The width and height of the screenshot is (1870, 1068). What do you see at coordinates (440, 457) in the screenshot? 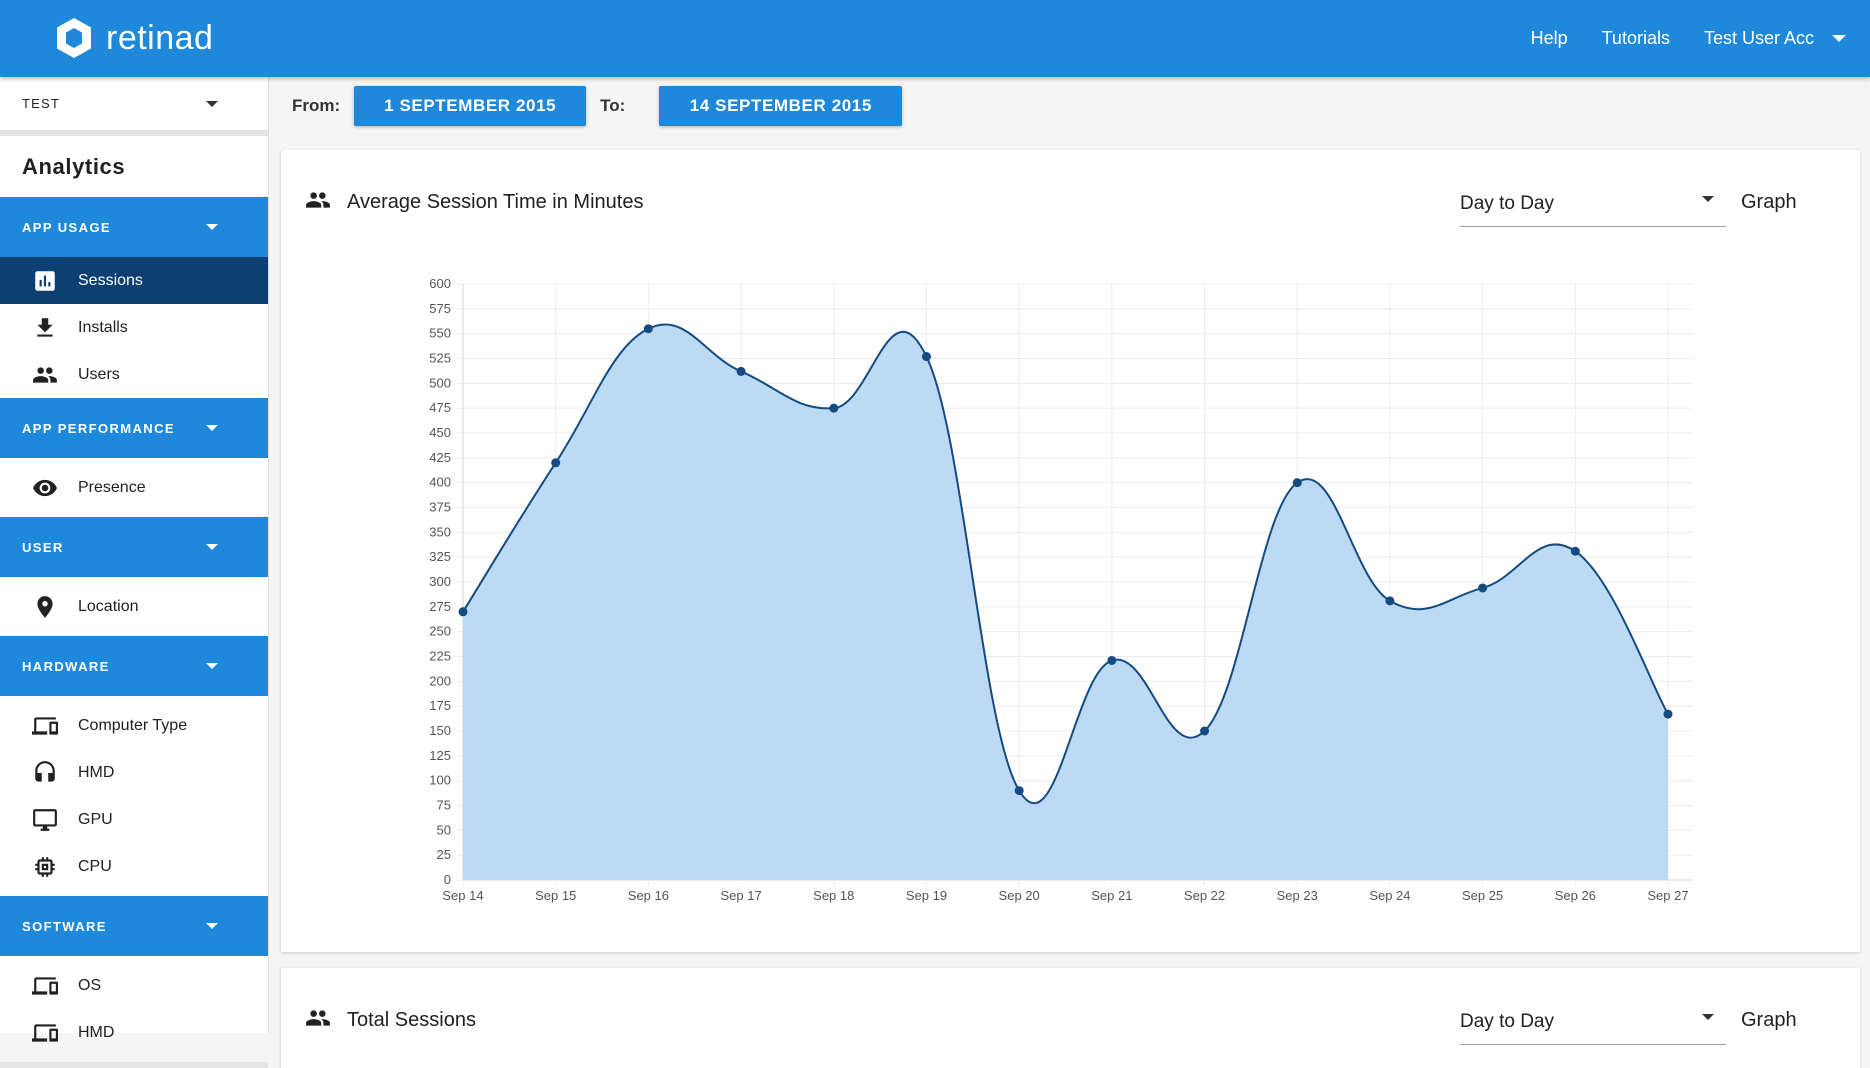
I see `y-tick-label: 425` at bounding box center [440, 457].